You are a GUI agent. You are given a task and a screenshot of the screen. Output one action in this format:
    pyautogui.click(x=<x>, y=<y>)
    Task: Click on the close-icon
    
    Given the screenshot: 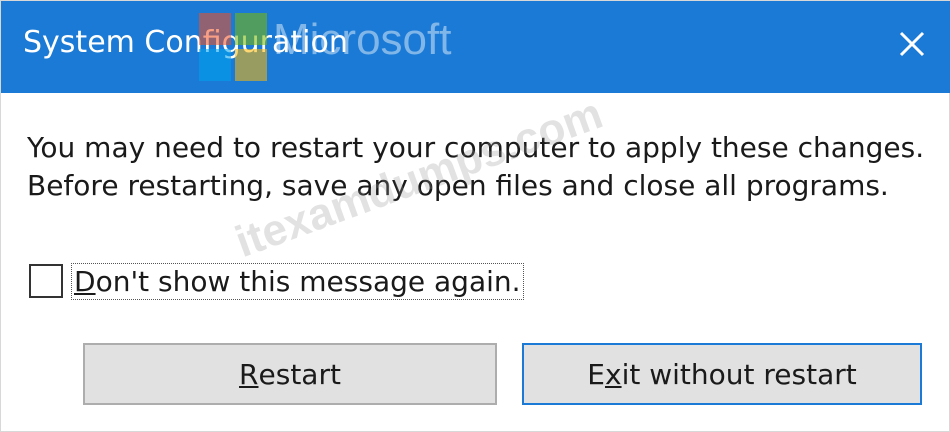 What is the action you would take?
    pyautogui.click(x=912, y=44)
    